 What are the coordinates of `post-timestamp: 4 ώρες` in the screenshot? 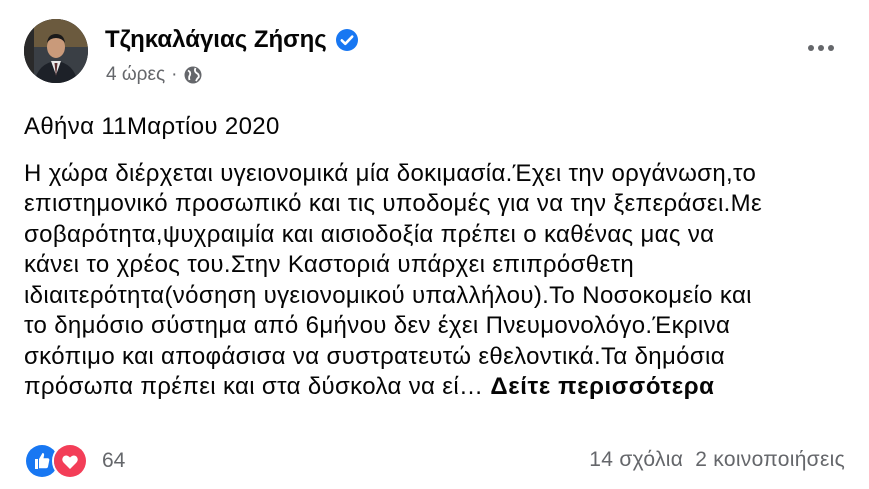 It's located at (135, 75).